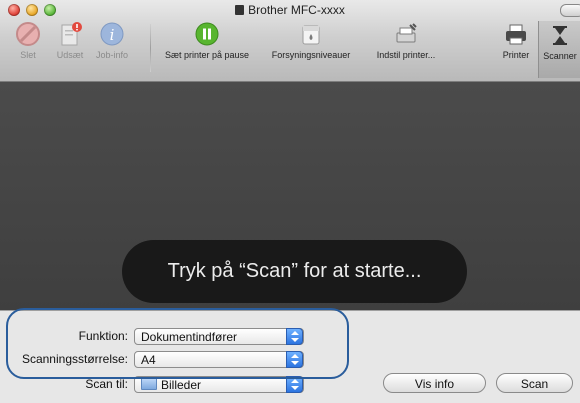 The height and width of the screenshot is (403, 580). Describe the element at coordinates (207, 34) in the screenshot. I see `pause-icon` at that location.